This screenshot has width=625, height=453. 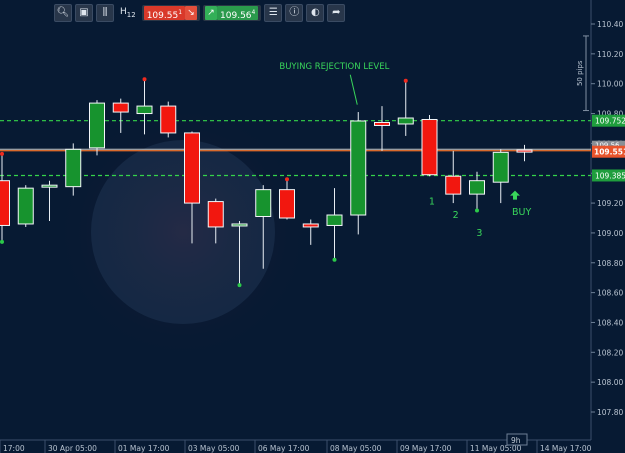 I want to click on y-tick-label: 108.40, so click(x=610, y=322).